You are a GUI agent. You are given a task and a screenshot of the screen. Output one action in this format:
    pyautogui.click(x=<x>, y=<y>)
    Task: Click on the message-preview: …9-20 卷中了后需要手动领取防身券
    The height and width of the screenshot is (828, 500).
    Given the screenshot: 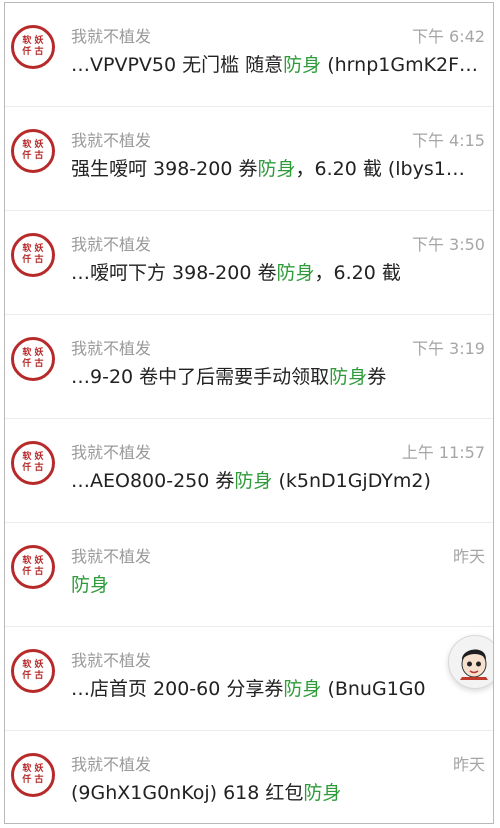 What is the action you would take?
    pyautogui.click(x=277, y=375)
    